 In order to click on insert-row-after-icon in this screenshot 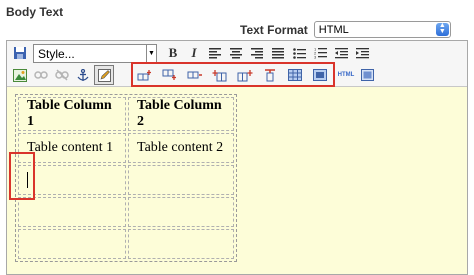, I will do `click(169, 75)`.